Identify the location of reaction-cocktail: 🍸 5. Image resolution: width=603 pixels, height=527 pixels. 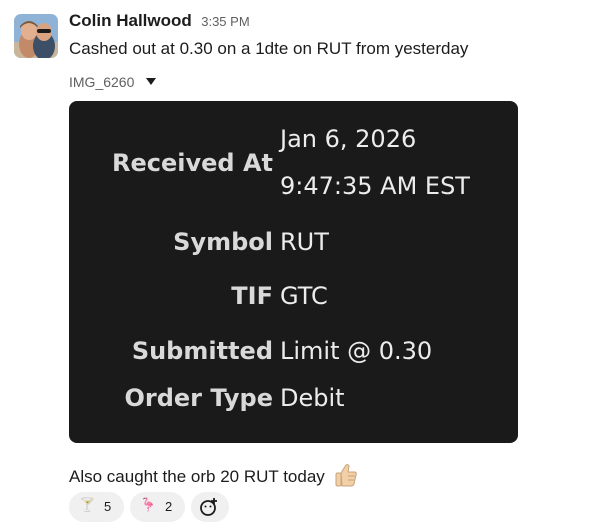
(96, 507).